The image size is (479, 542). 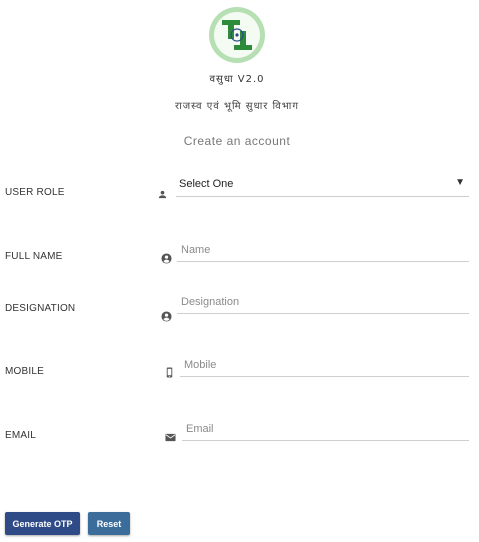 What do you see at coordinates (237, 79) in the screenshot?
I see `app-title: वसुधा V2.0` at bounding box center [237, 79].